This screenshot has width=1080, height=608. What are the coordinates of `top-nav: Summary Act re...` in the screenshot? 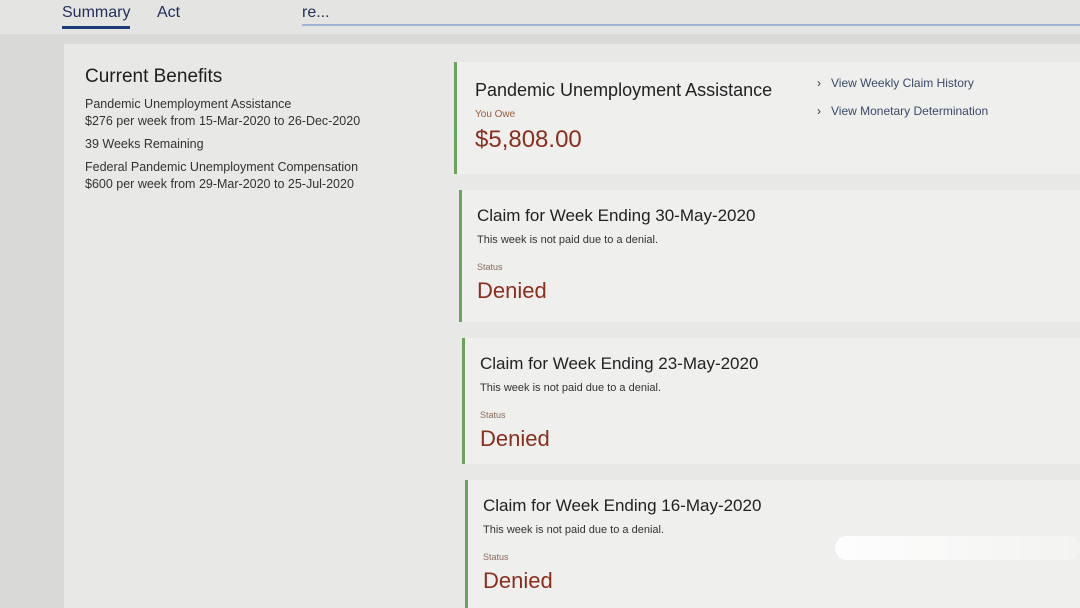 It's located at (540, 17).